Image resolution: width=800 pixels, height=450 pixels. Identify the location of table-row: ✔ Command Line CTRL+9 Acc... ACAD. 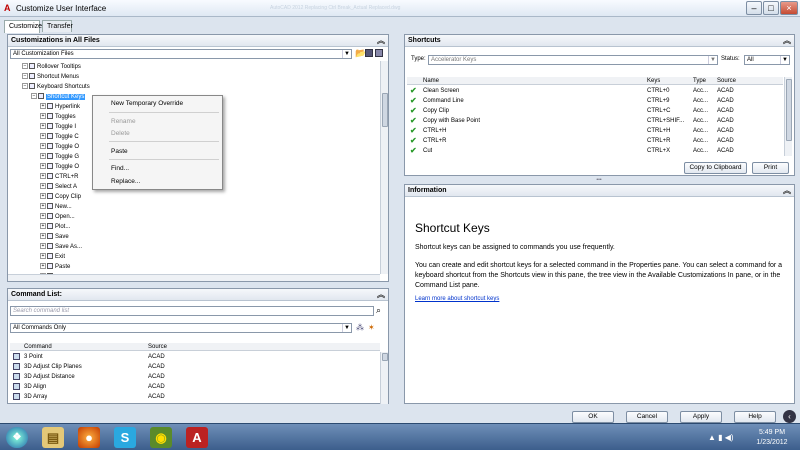
(595, 101).